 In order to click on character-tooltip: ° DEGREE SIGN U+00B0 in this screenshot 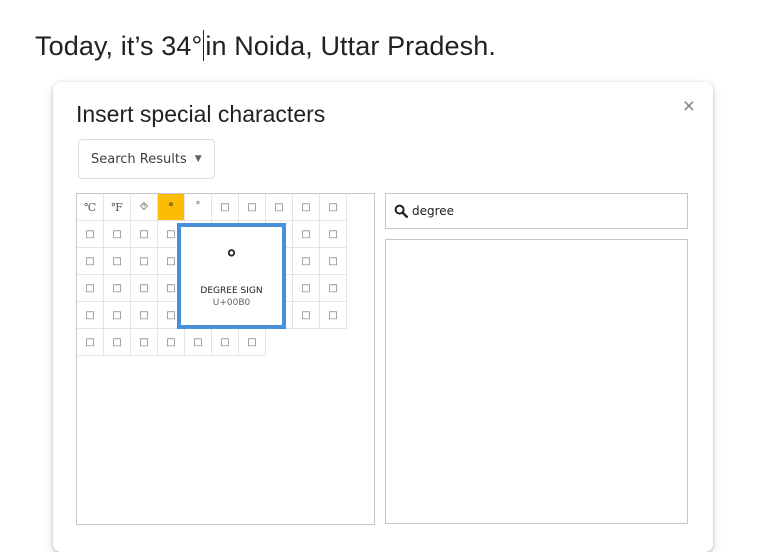, I will do `click(231, 276)`.